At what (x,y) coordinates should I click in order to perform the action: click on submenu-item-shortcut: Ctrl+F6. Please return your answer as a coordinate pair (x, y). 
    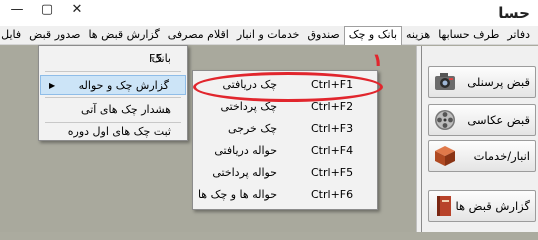
    Looking at the image, I should click on (332, 194).